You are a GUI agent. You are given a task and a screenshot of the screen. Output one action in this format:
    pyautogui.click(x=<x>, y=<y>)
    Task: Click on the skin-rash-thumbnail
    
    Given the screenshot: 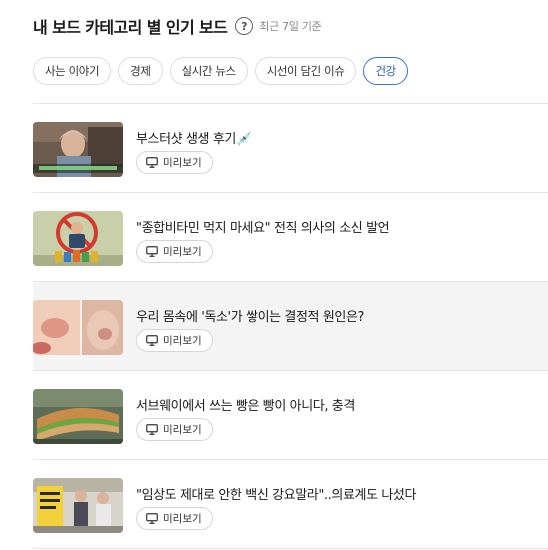 What is the action you would take?
    pyautogui.click(x=78, y=327)
    